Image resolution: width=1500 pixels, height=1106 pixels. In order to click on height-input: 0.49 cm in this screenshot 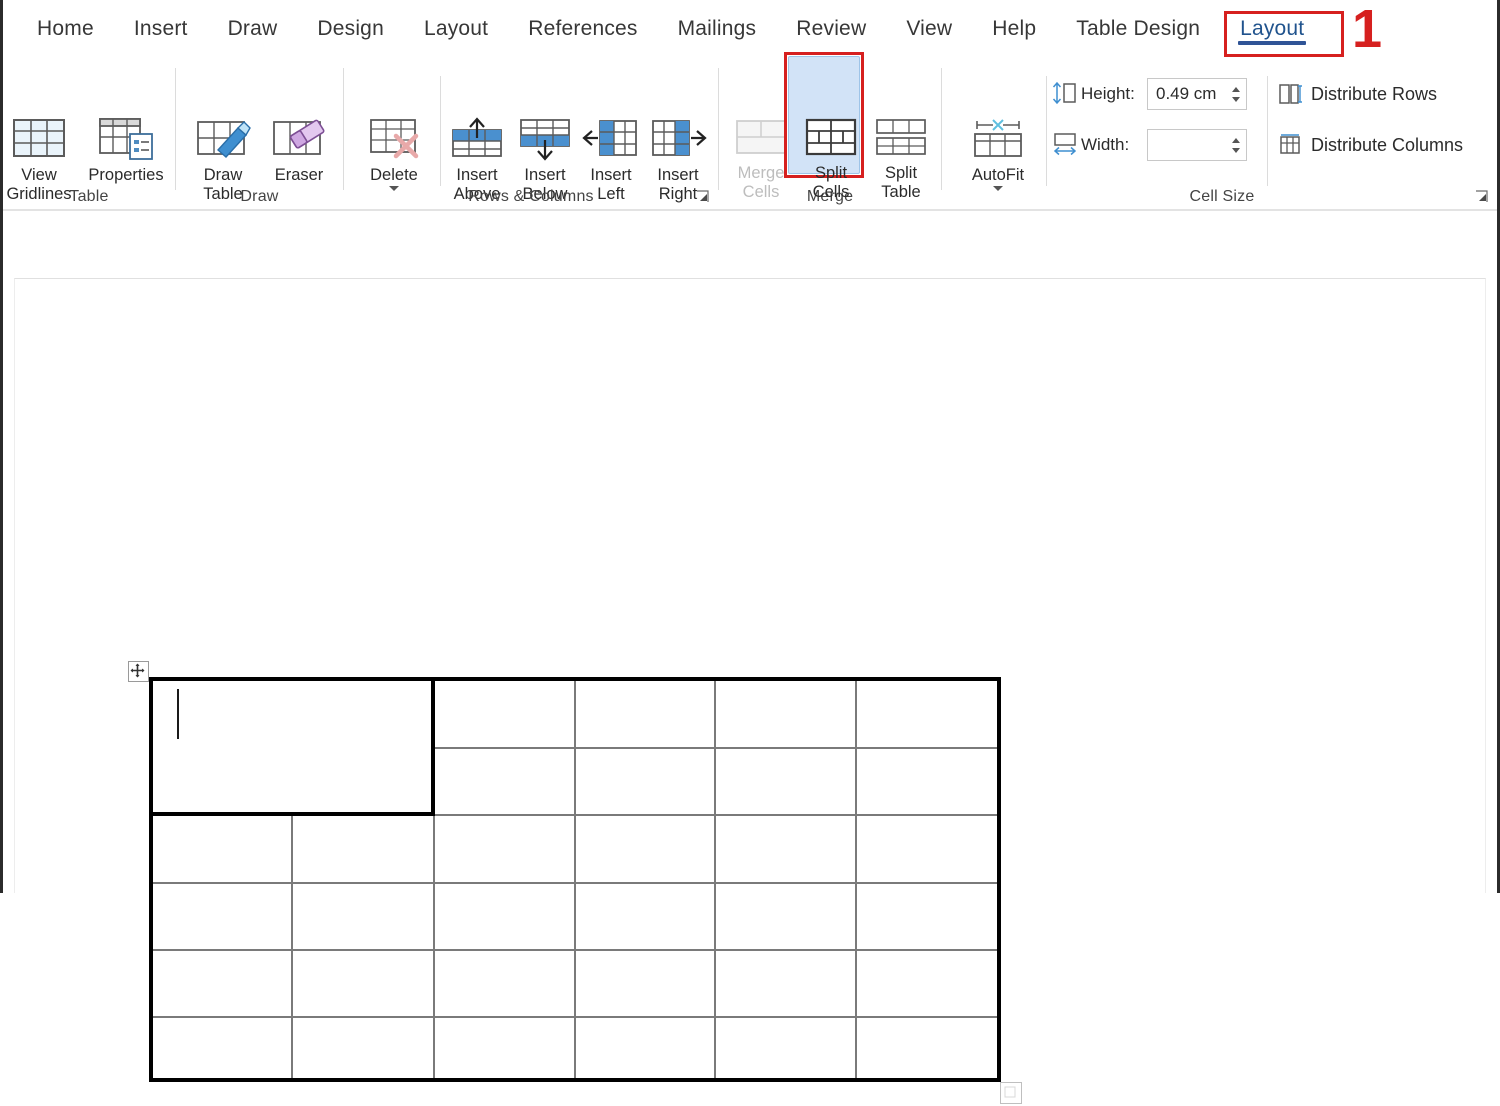, I will do `click(1197, 94)`.